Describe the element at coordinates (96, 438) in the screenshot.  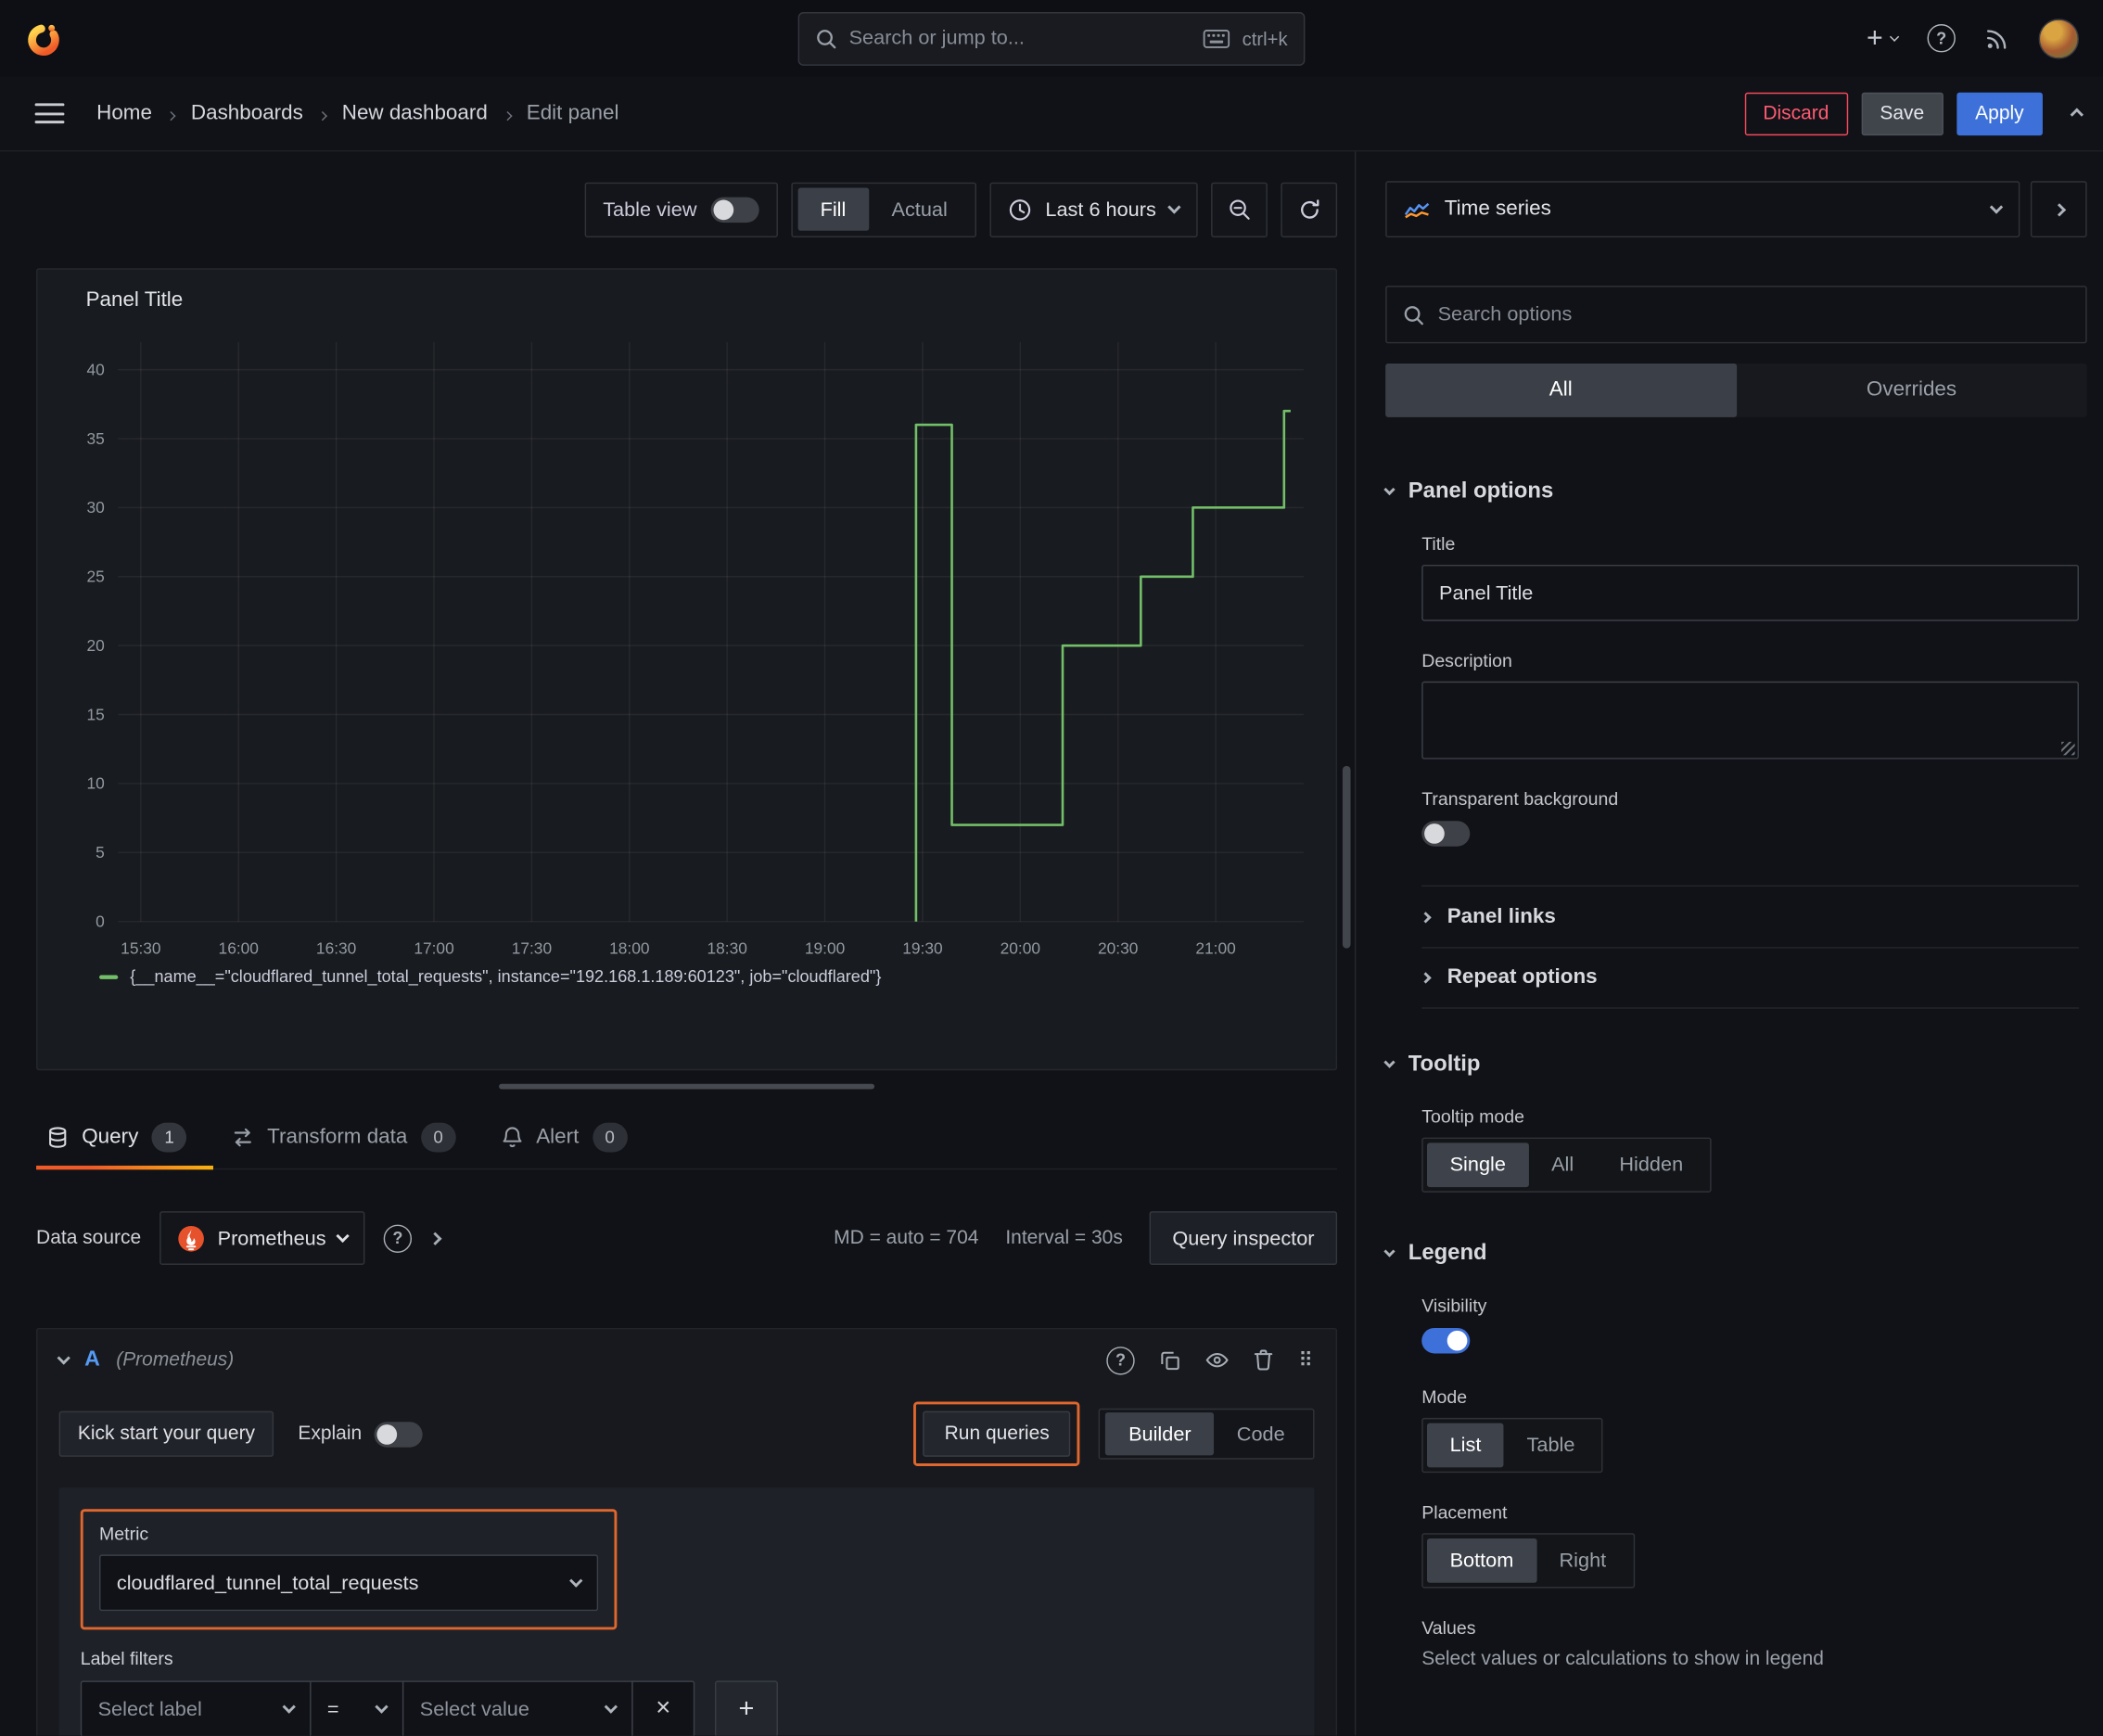
I see `svg-text: 35` at that location.